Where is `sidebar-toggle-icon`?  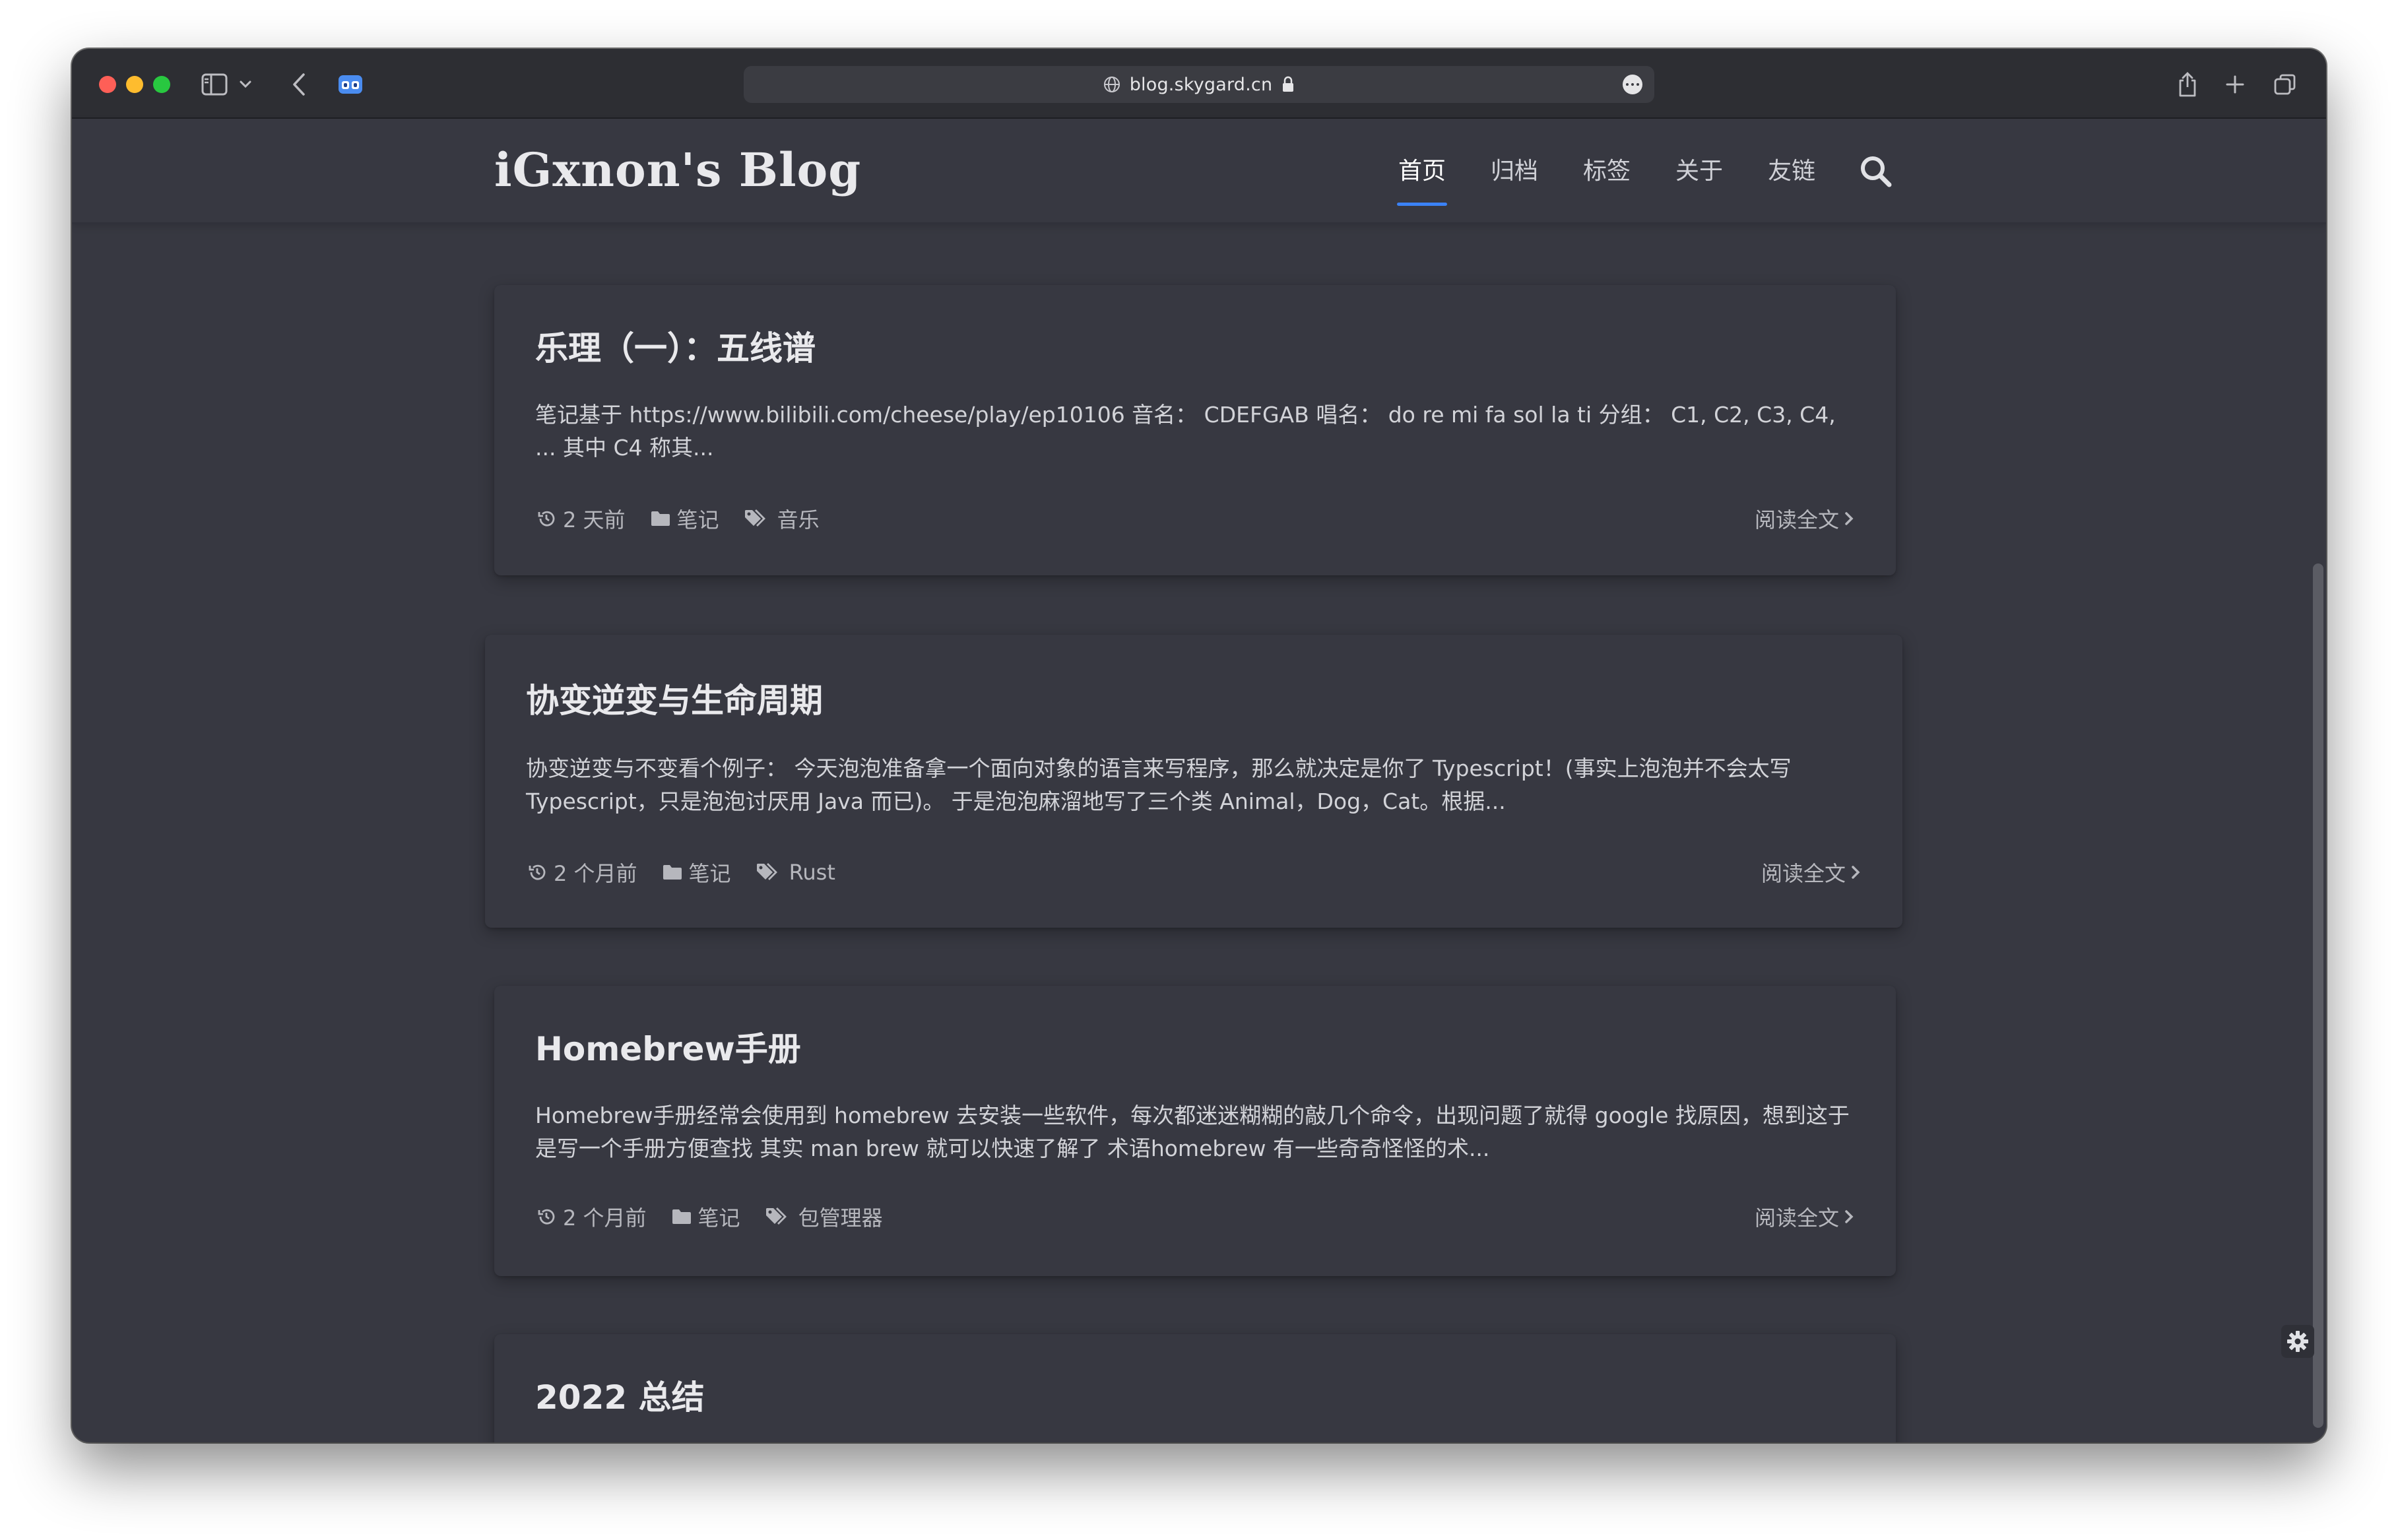 sidebar-toggle-icon is located at coordinates (214, 84).